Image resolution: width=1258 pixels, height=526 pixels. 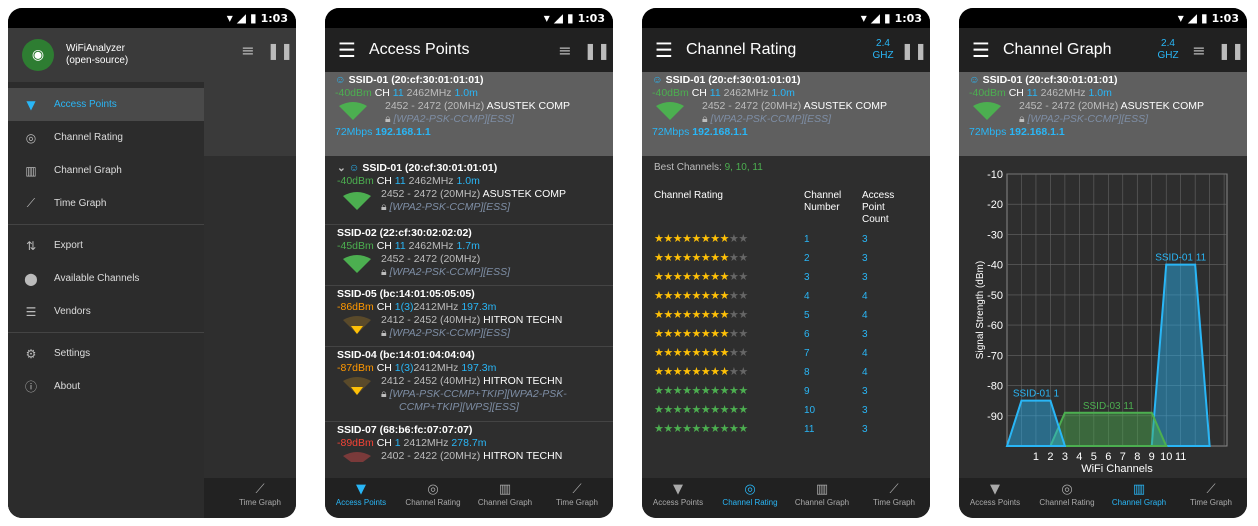 What do you see at coordinates (106, 203) in the screenshot?
I see `drawer-item-time-graph: ⟋ Time Graph` at bounding box center [106, 203].